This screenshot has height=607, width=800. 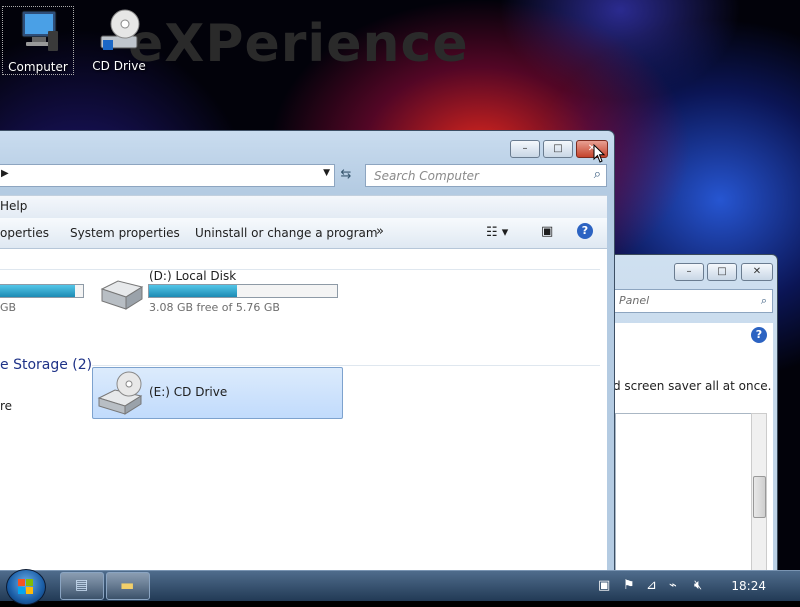 What do you see at coordinates (686, 498) in the screenshot?
I see `list-box` at bounding box center [686, 498].